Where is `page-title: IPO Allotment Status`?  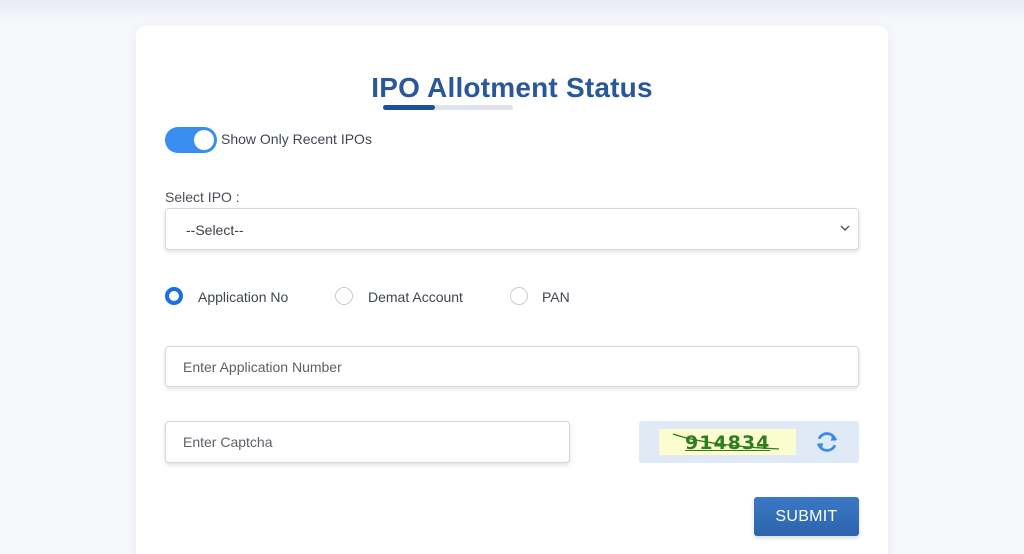
page-title: IPO Allotment Status is located at coordinates (512, 87).